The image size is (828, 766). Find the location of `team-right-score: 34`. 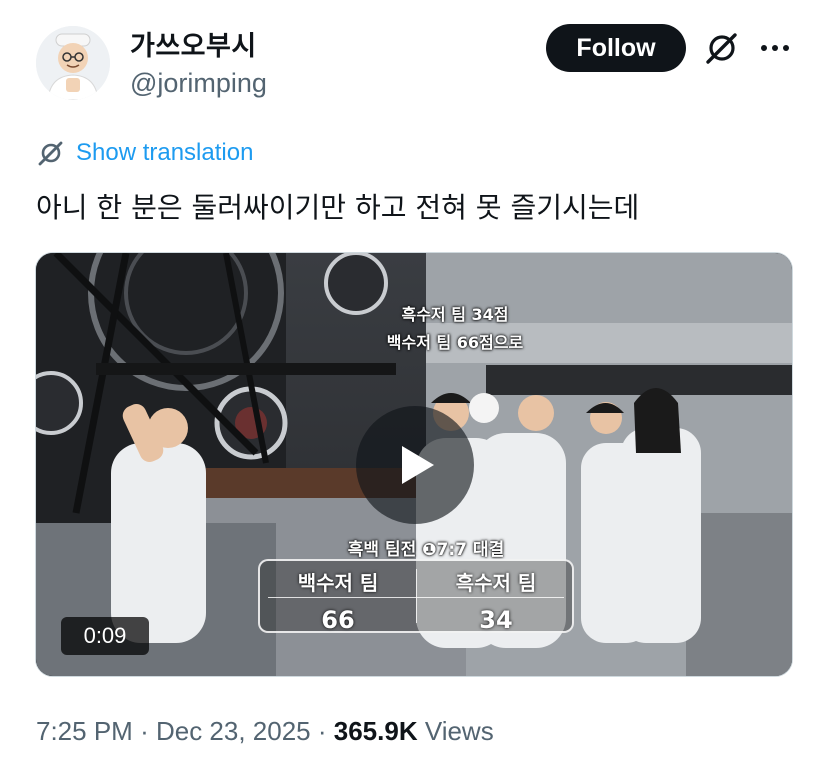

team-right-score: 34 is located at coordinates (496, 620).